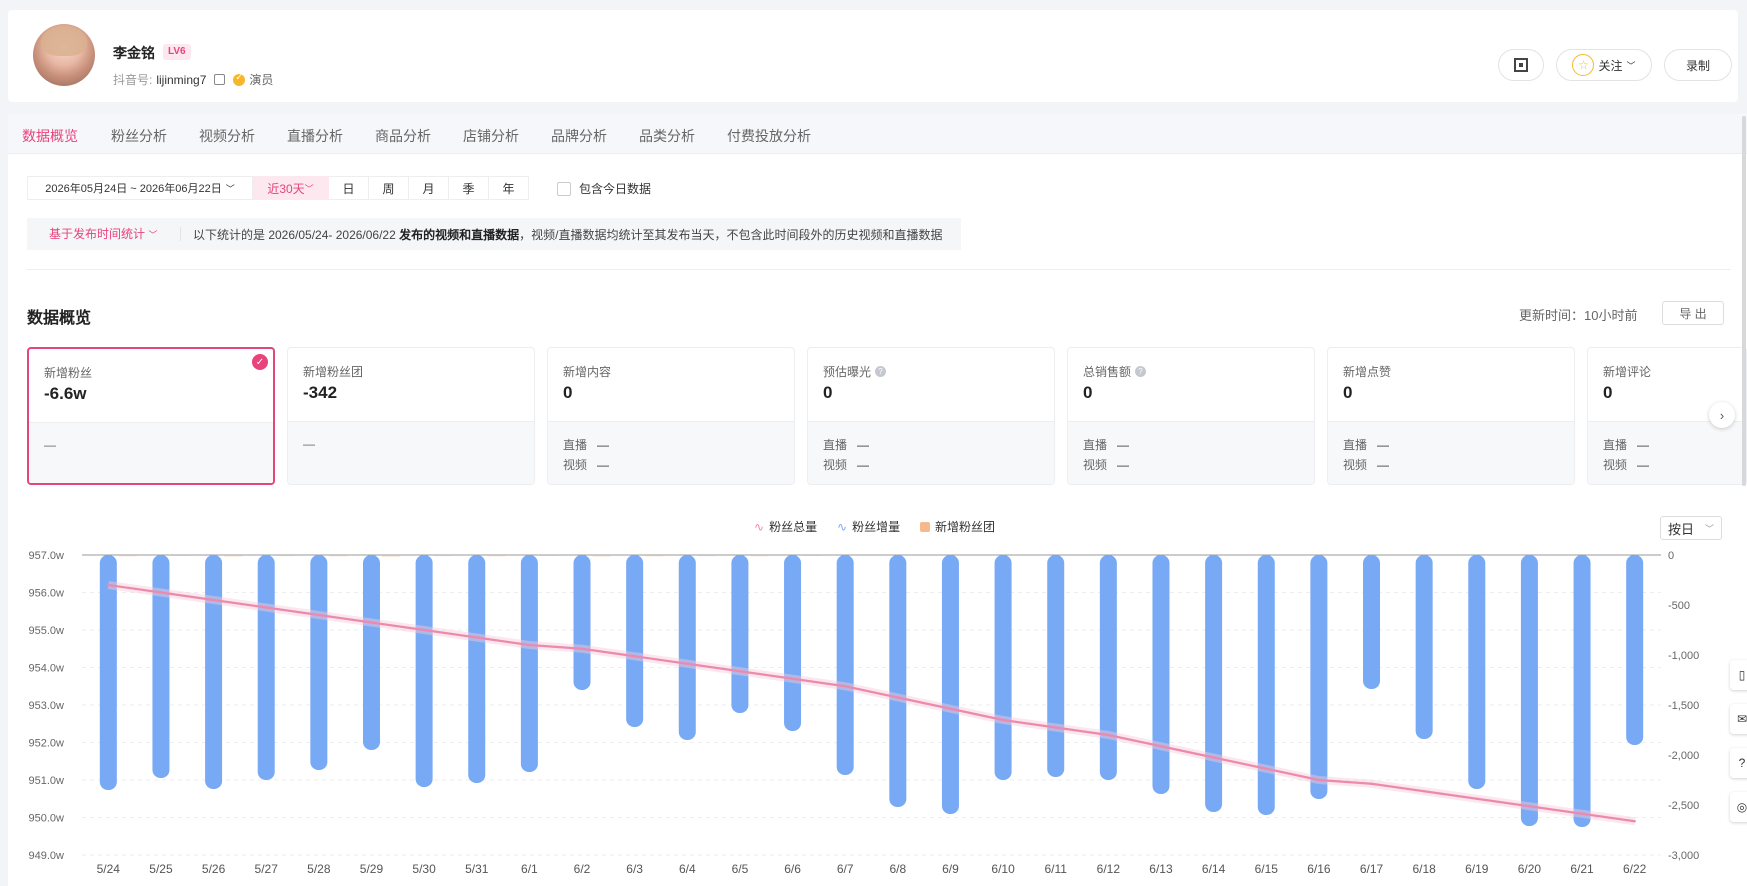 This screenshot has width=1747, height=886. Describe the element at coordinates (261, 80) in the screenshot. I see `profile-role: 演员` at that location.